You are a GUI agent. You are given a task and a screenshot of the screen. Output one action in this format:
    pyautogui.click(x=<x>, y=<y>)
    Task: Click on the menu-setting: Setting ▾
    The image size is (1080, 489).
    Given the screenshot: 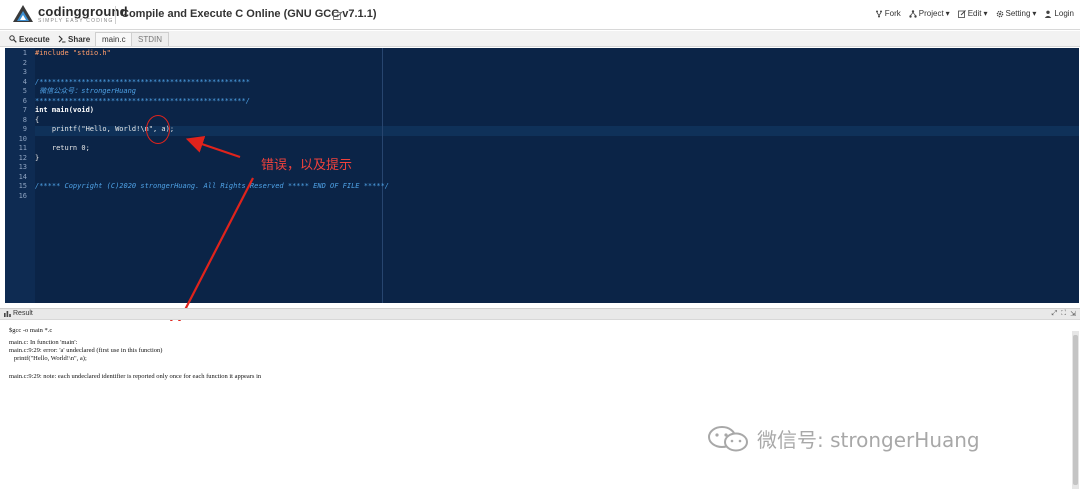 What is the action you would take?
    pyautogui.click(x=1016, y=13)
    